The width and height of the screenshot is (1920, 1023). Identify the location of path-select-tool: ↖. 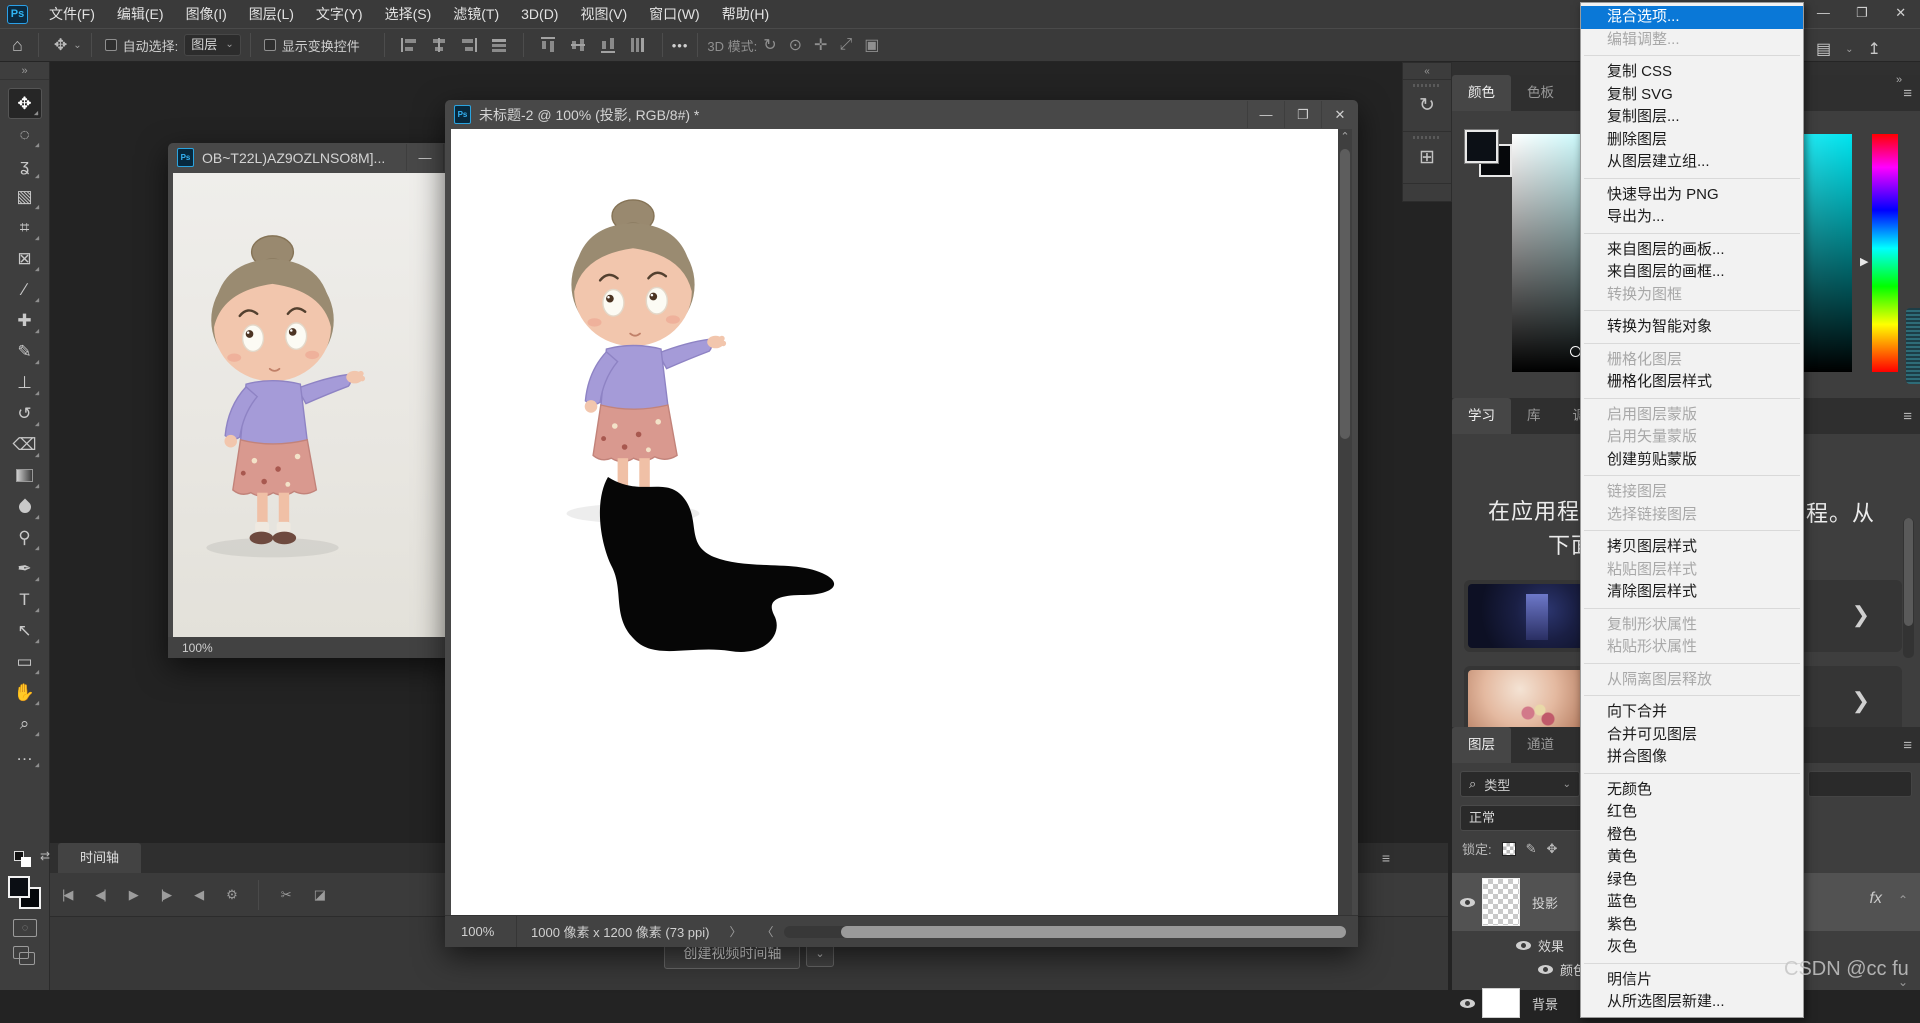
(25, 630).